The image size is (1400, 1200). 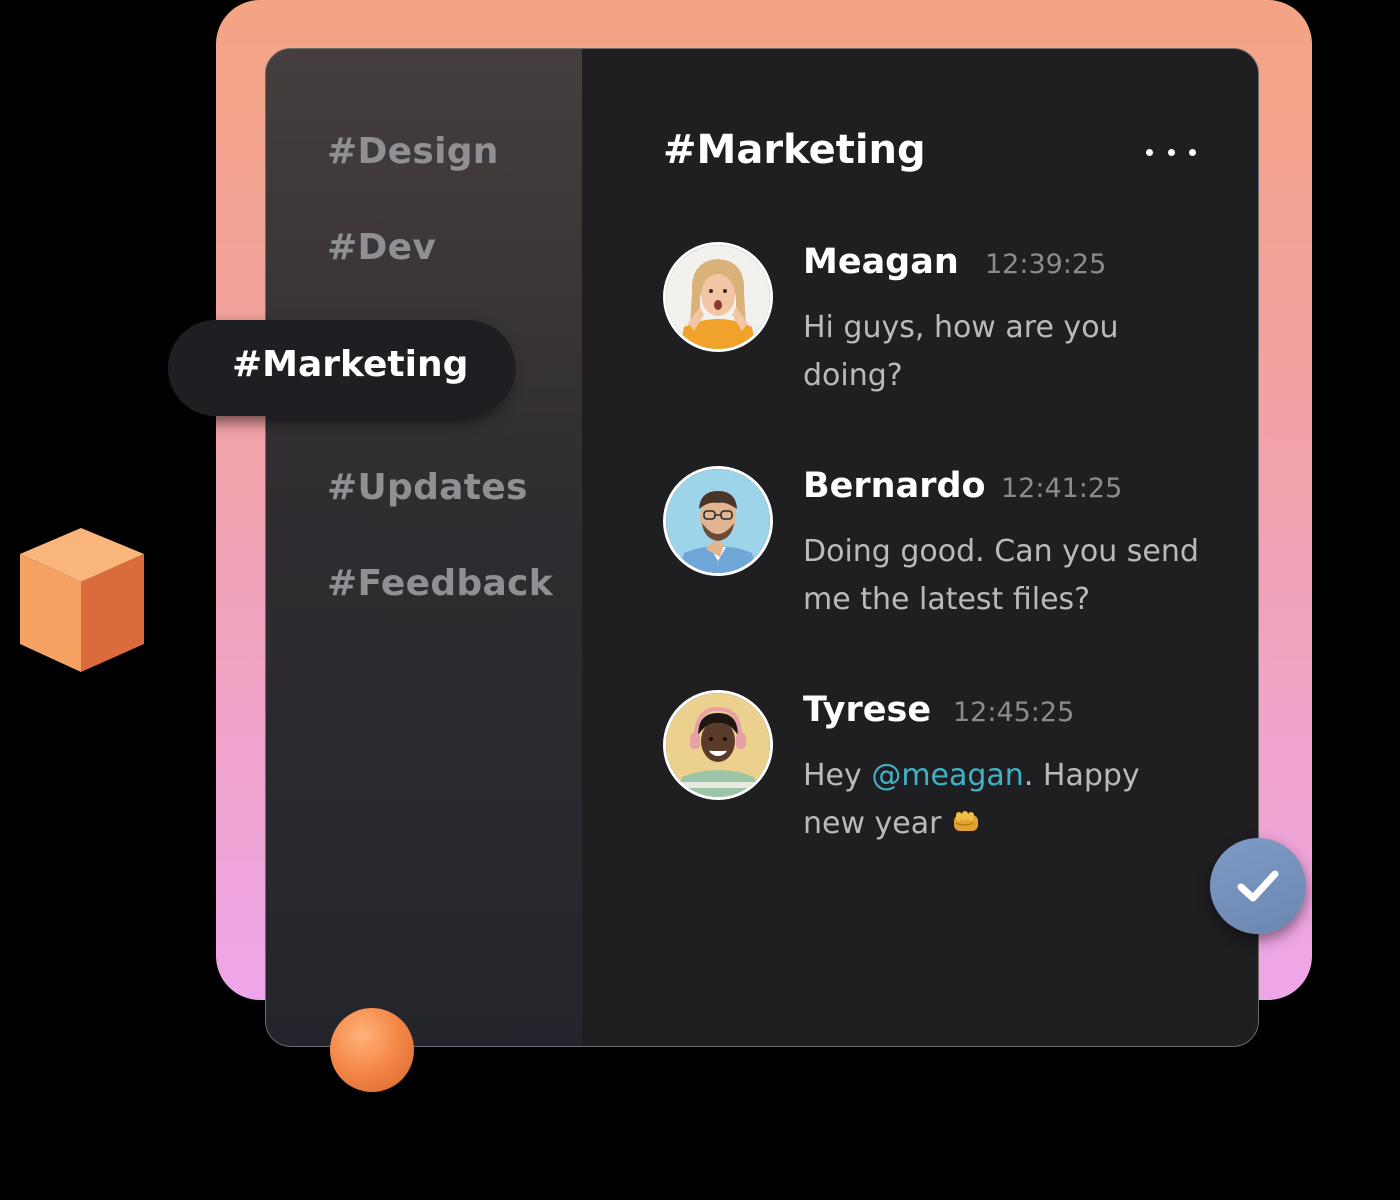 I want to click on user-mention: @meagan, so click(x=947, y=775).